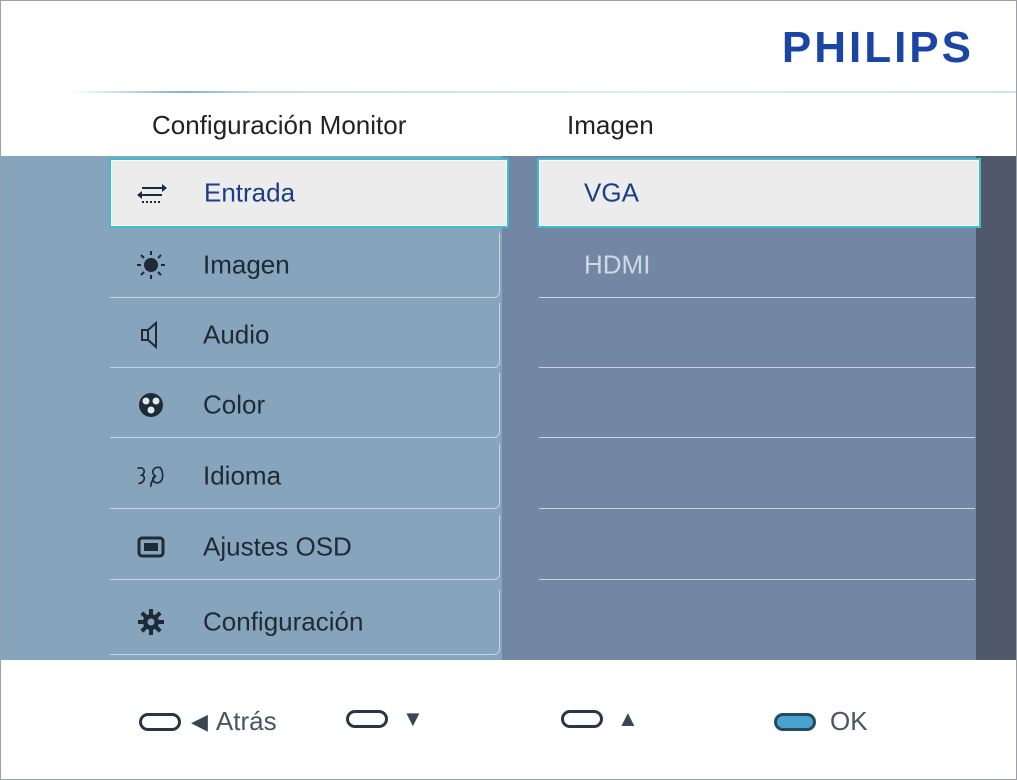 The width and height of the screenshot is (1017, 780). Describe the element at coordinates (543, 92) in the screenshot. I see `header-divider` at that location.